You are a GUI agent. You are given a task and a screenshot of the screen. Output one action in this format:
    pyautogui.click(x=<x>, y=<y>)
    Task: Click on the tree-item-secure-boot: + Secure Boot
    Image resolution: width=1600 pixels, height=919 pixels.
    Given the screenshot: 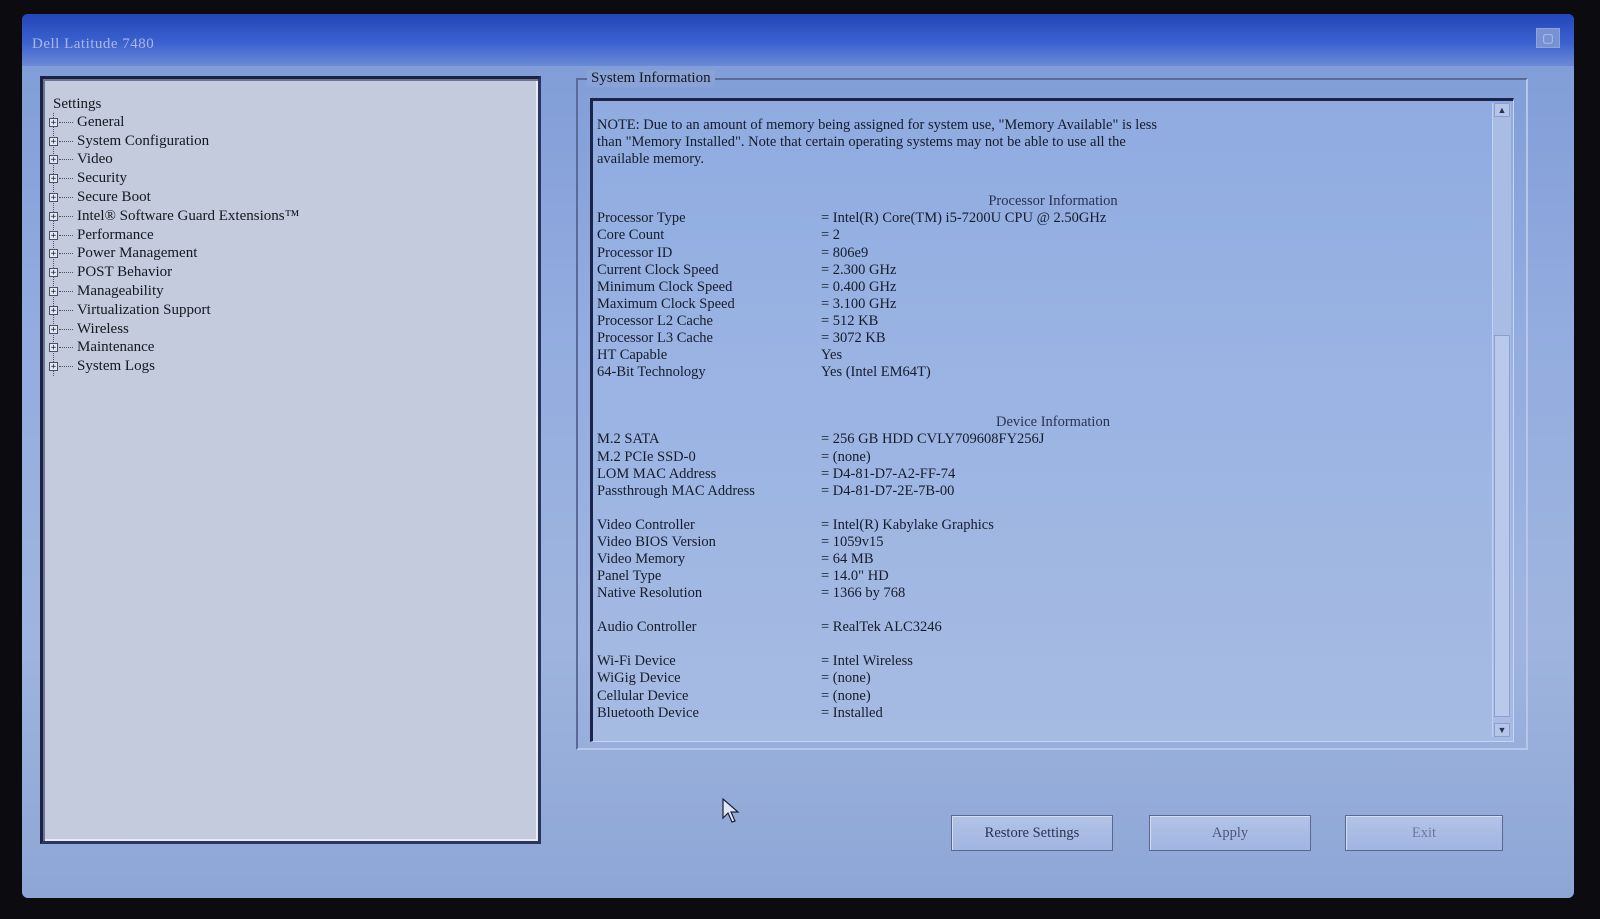 What is the action you would take?
    pyautogui.click(x=174, y=197)
    